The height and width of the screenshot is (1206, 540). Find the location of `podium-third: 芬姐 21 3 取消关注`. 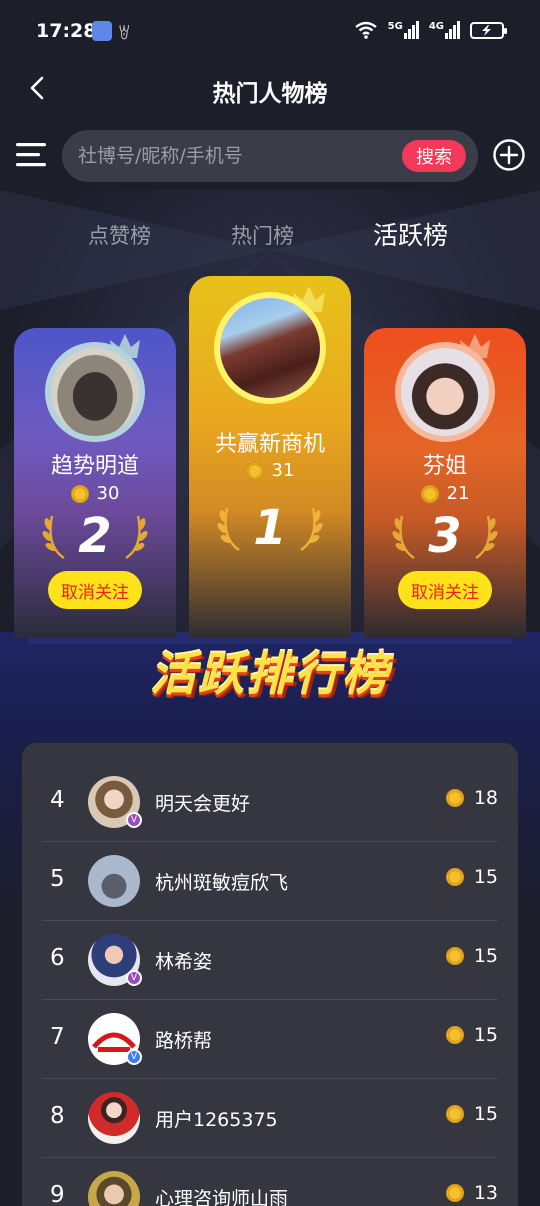

podium-third: 芬姐 21 3 取消关注 is located at coordinates (445, 483).